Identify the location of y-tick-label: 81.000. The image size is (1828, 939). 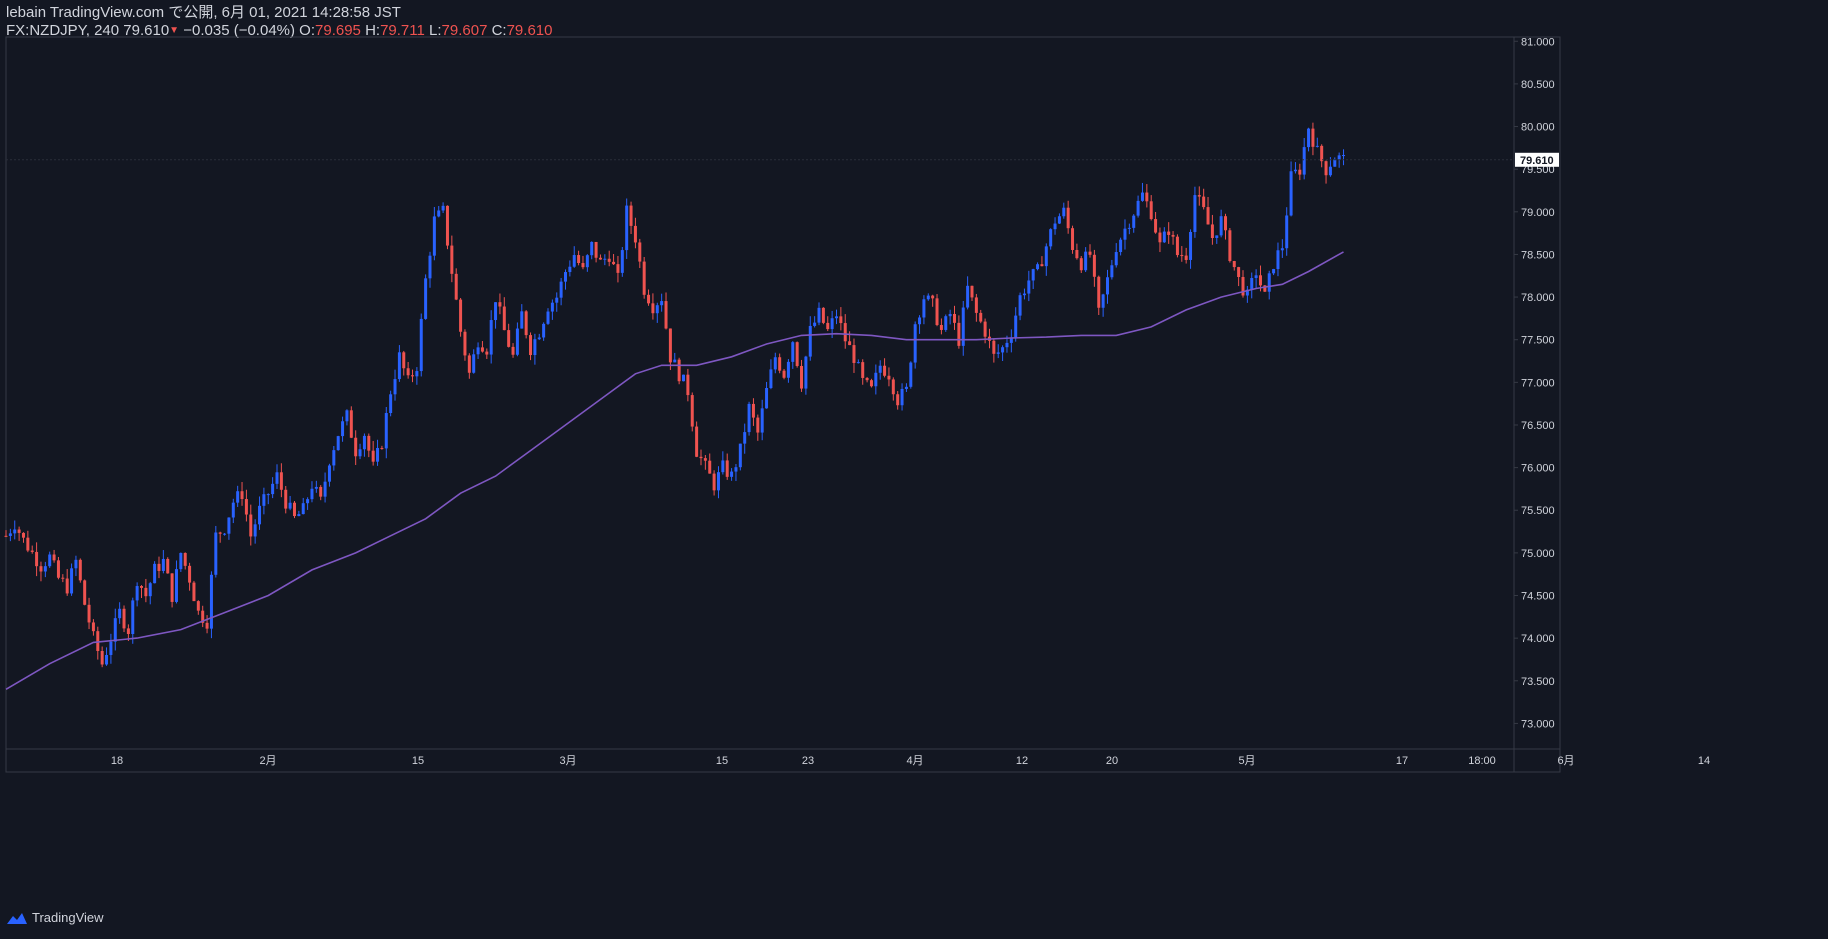
(1538, 42).